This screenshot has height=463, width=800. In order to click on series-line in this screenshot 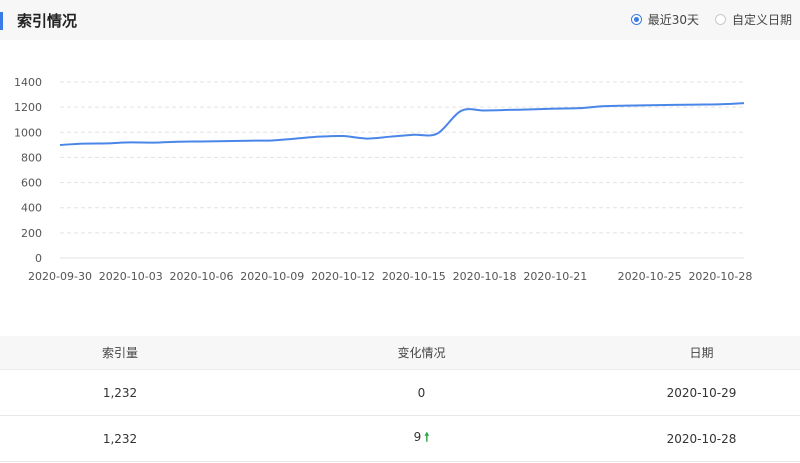, I will do `click(402, 124)`.